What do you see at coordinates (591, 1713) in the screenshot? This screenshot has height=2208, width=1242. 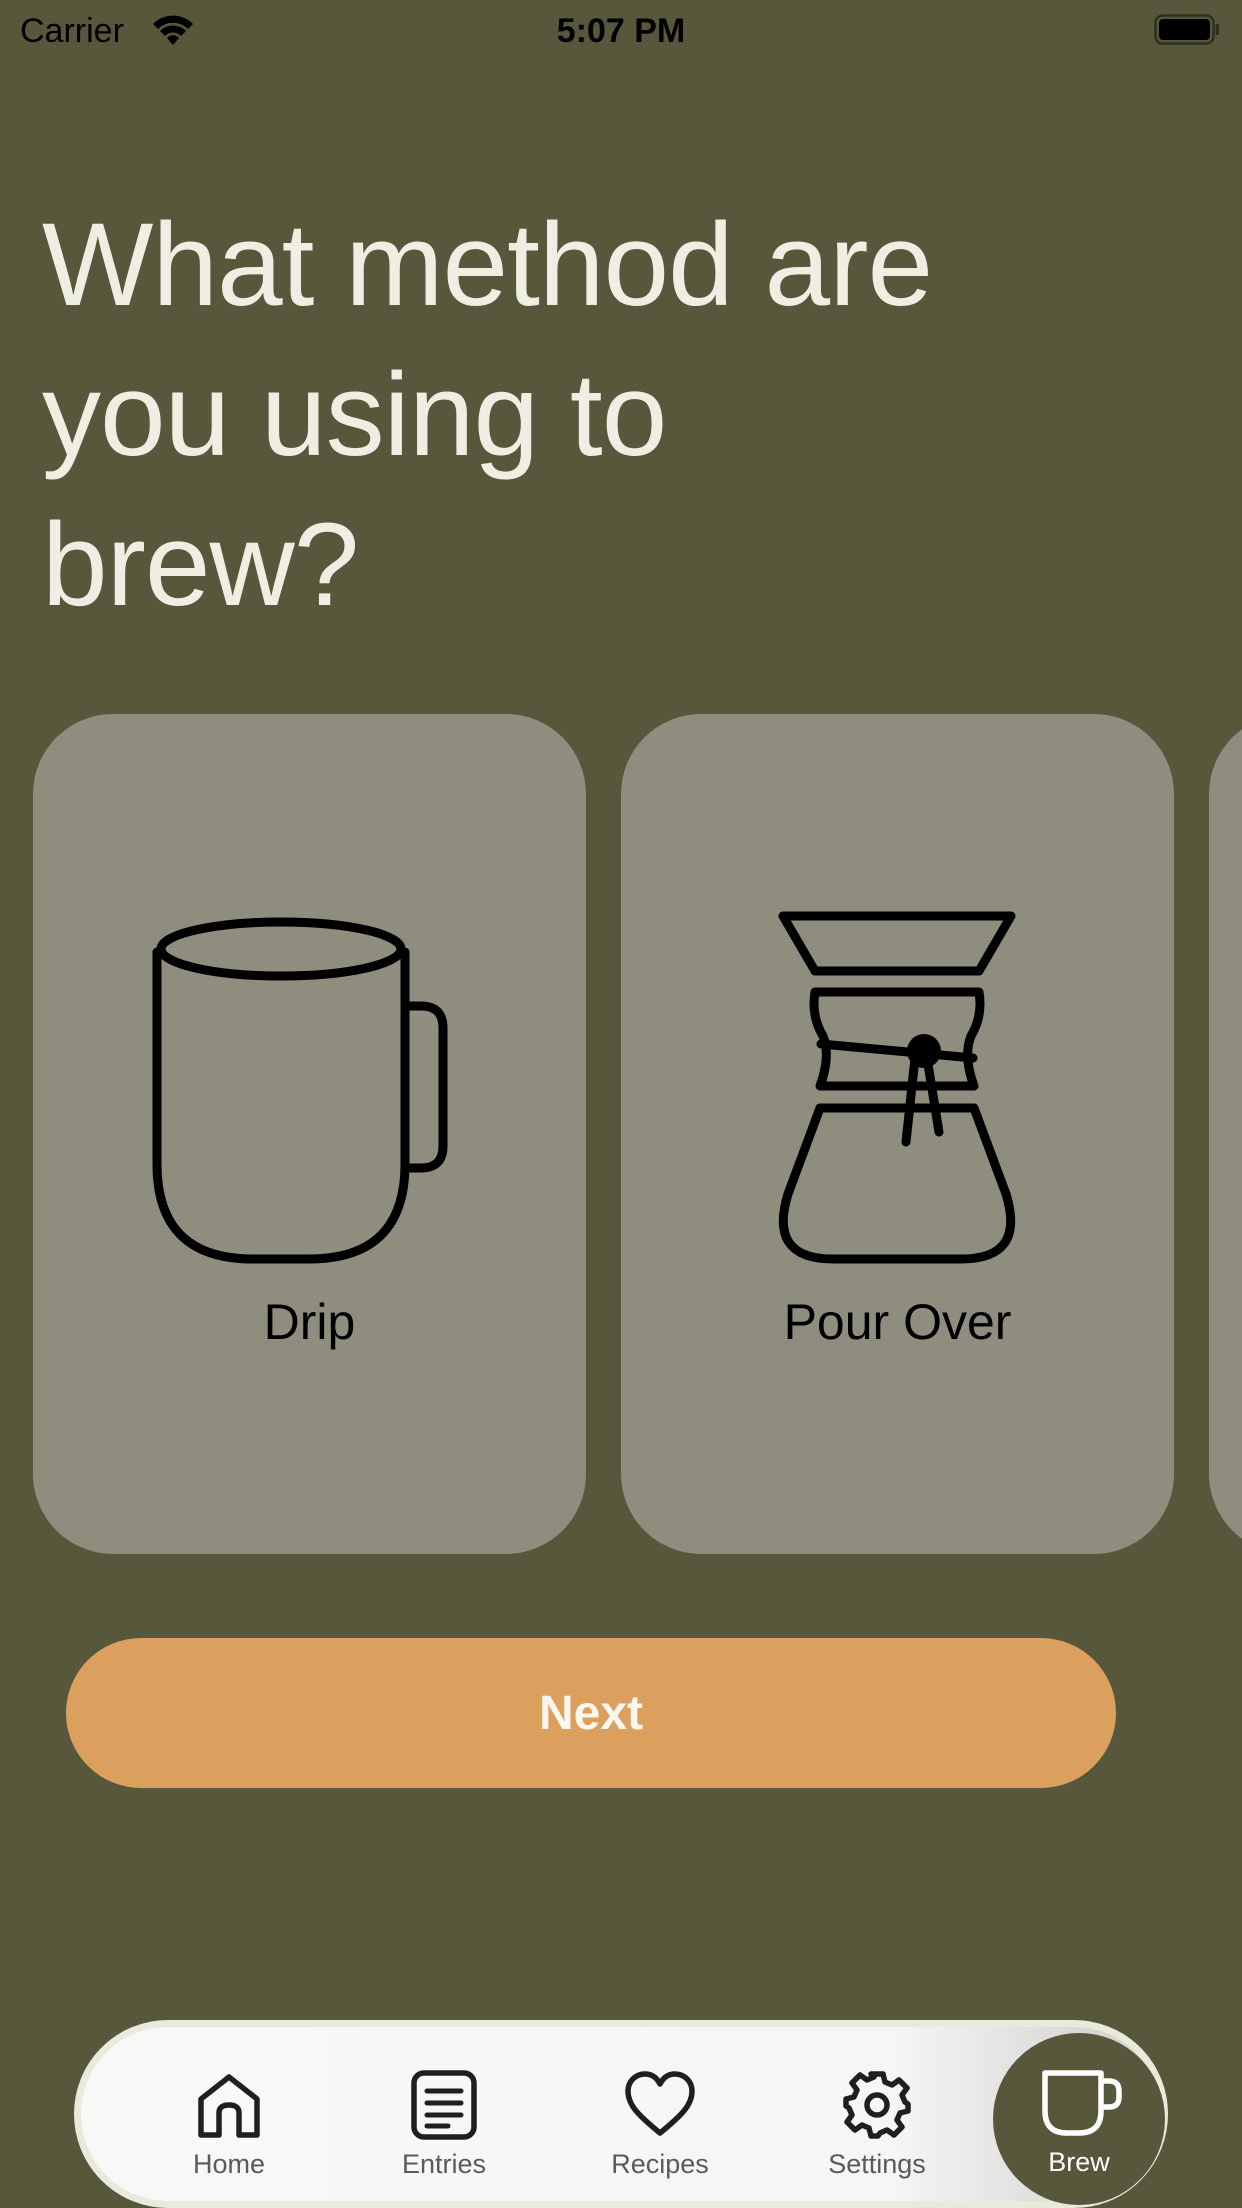 I see `next-button: Next` at bounding box center [591, 1713].